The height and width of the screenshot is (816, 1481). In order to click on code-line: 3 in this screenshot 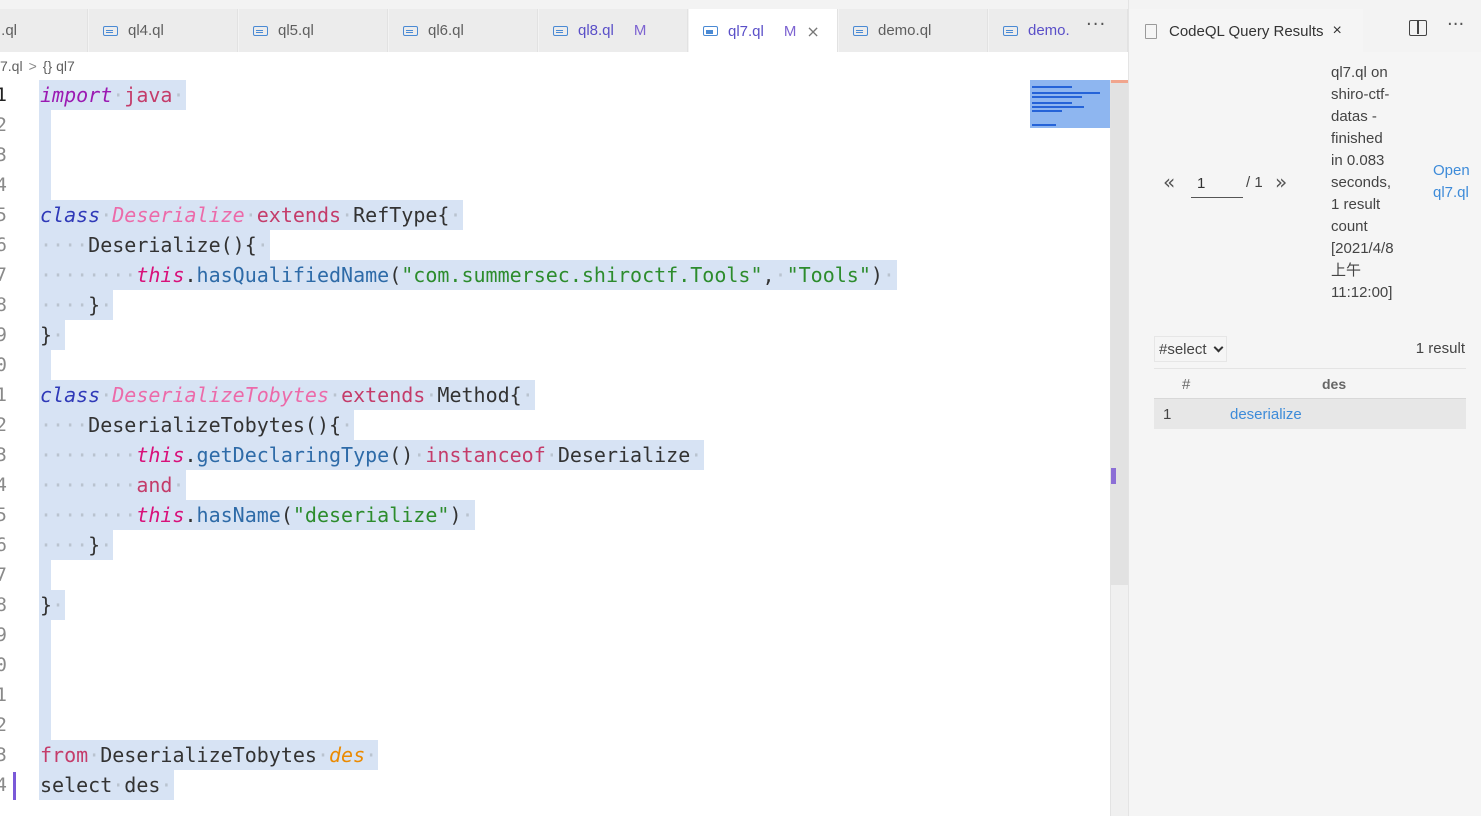, I will do `click(555, 155)`.